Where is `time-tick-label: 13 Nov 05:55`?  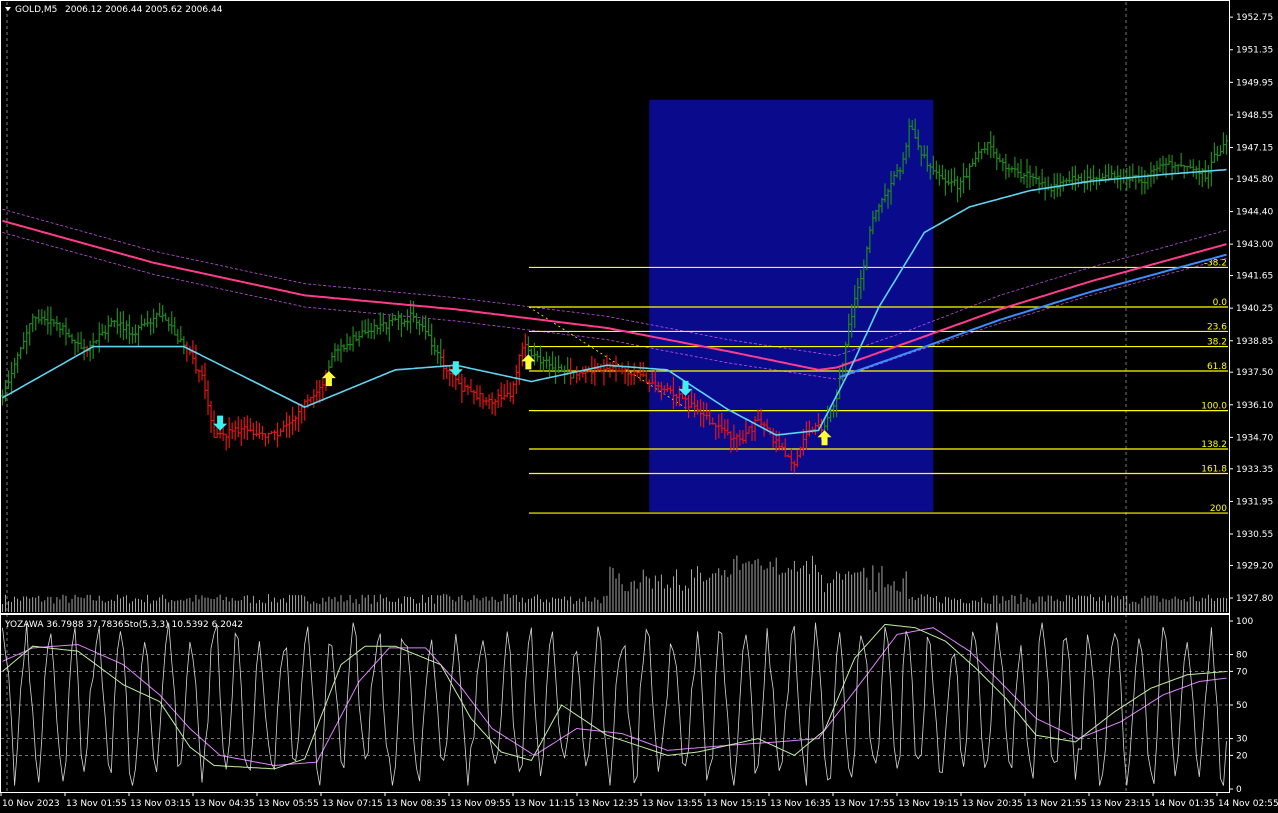 time-tick-label: 13 Nov 05:55 is located at coordinates (288, 804).